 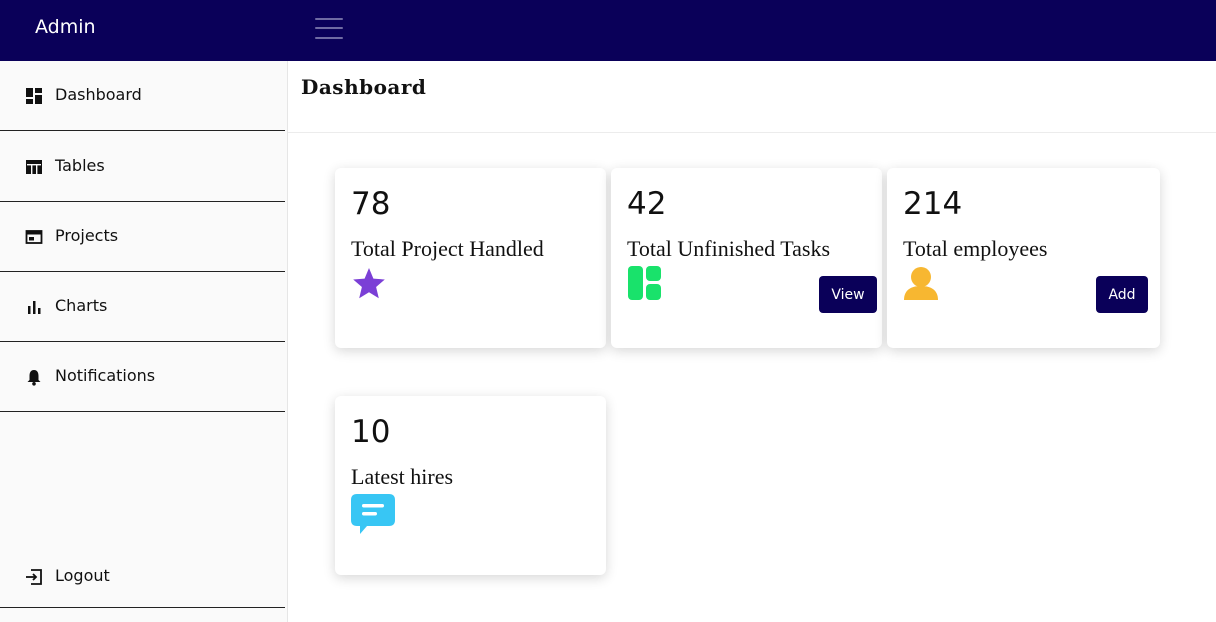 I want to click on person-icon, so click(x=921, y=283).